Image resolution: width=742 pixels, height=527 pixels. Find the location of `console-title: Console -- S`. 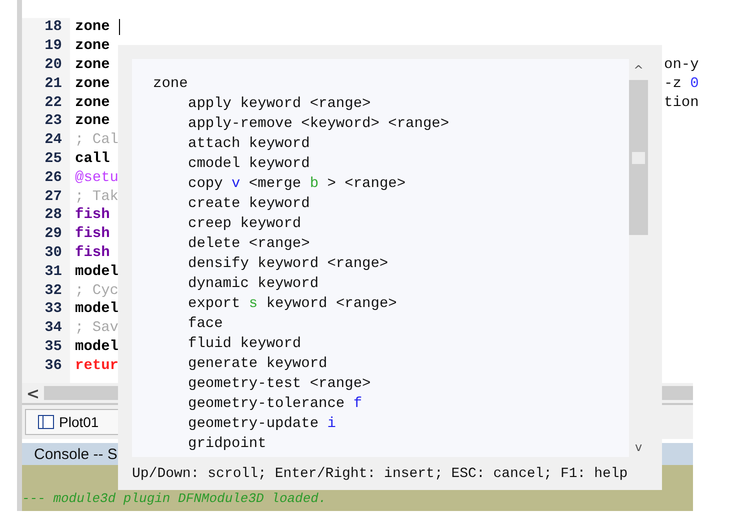

console-title: Console -- S is located at coordinates (76, 454).